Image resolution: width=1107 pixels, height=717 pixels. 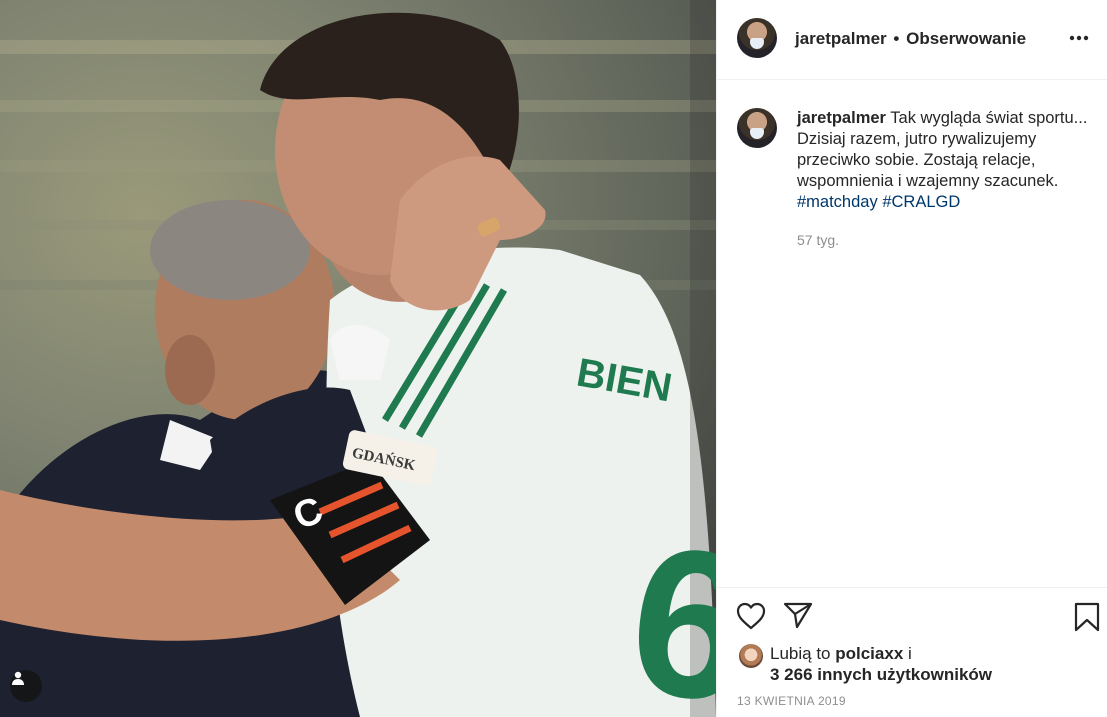 I want to click on post-date: 13 KWIETNIA 2019, so click(x=791, y=701).